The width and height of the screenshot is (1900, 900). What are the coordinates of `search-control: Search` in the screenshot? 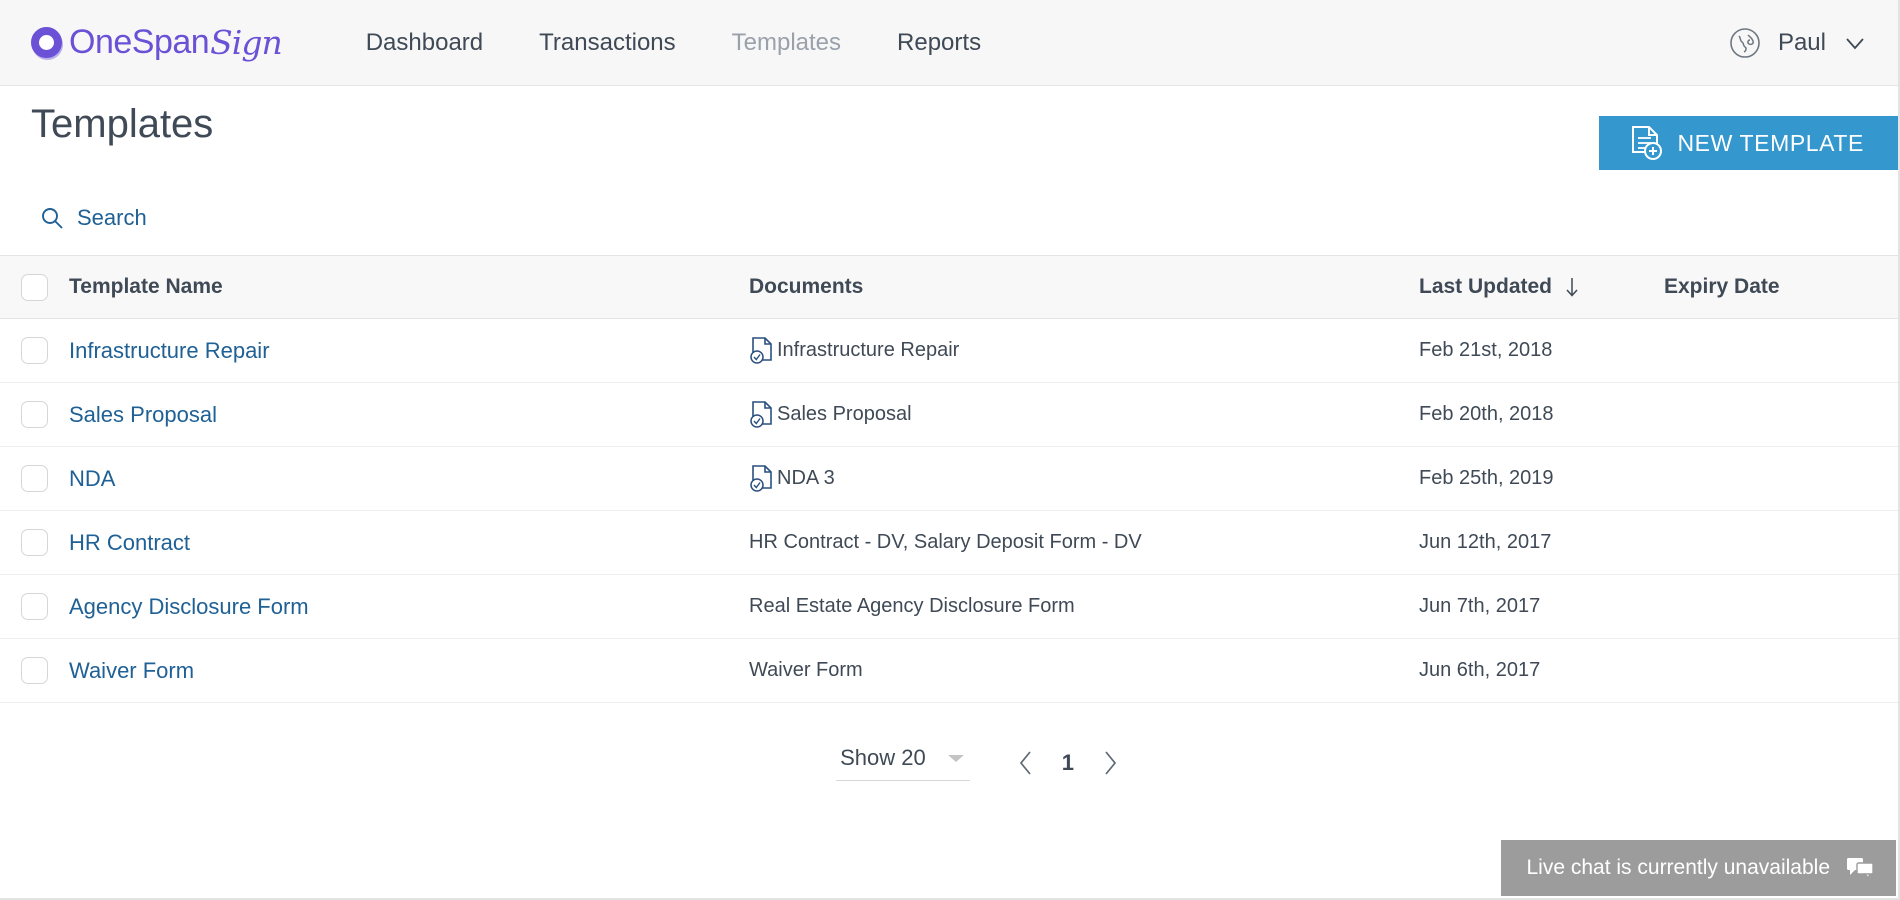 It's located at (120, 218).